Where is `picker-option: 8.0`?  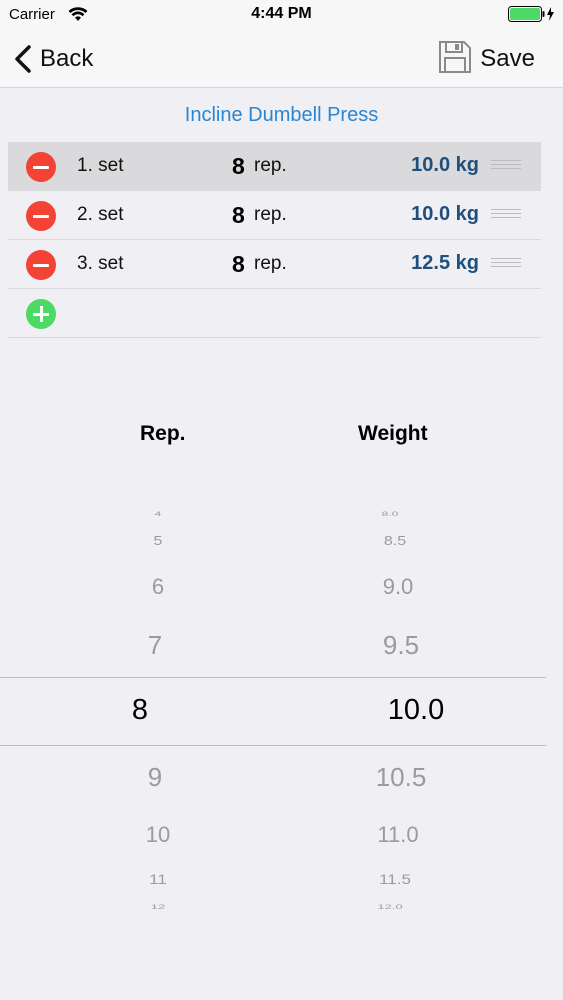
picker-option: 8.0 is located at coordinates (390, 514).